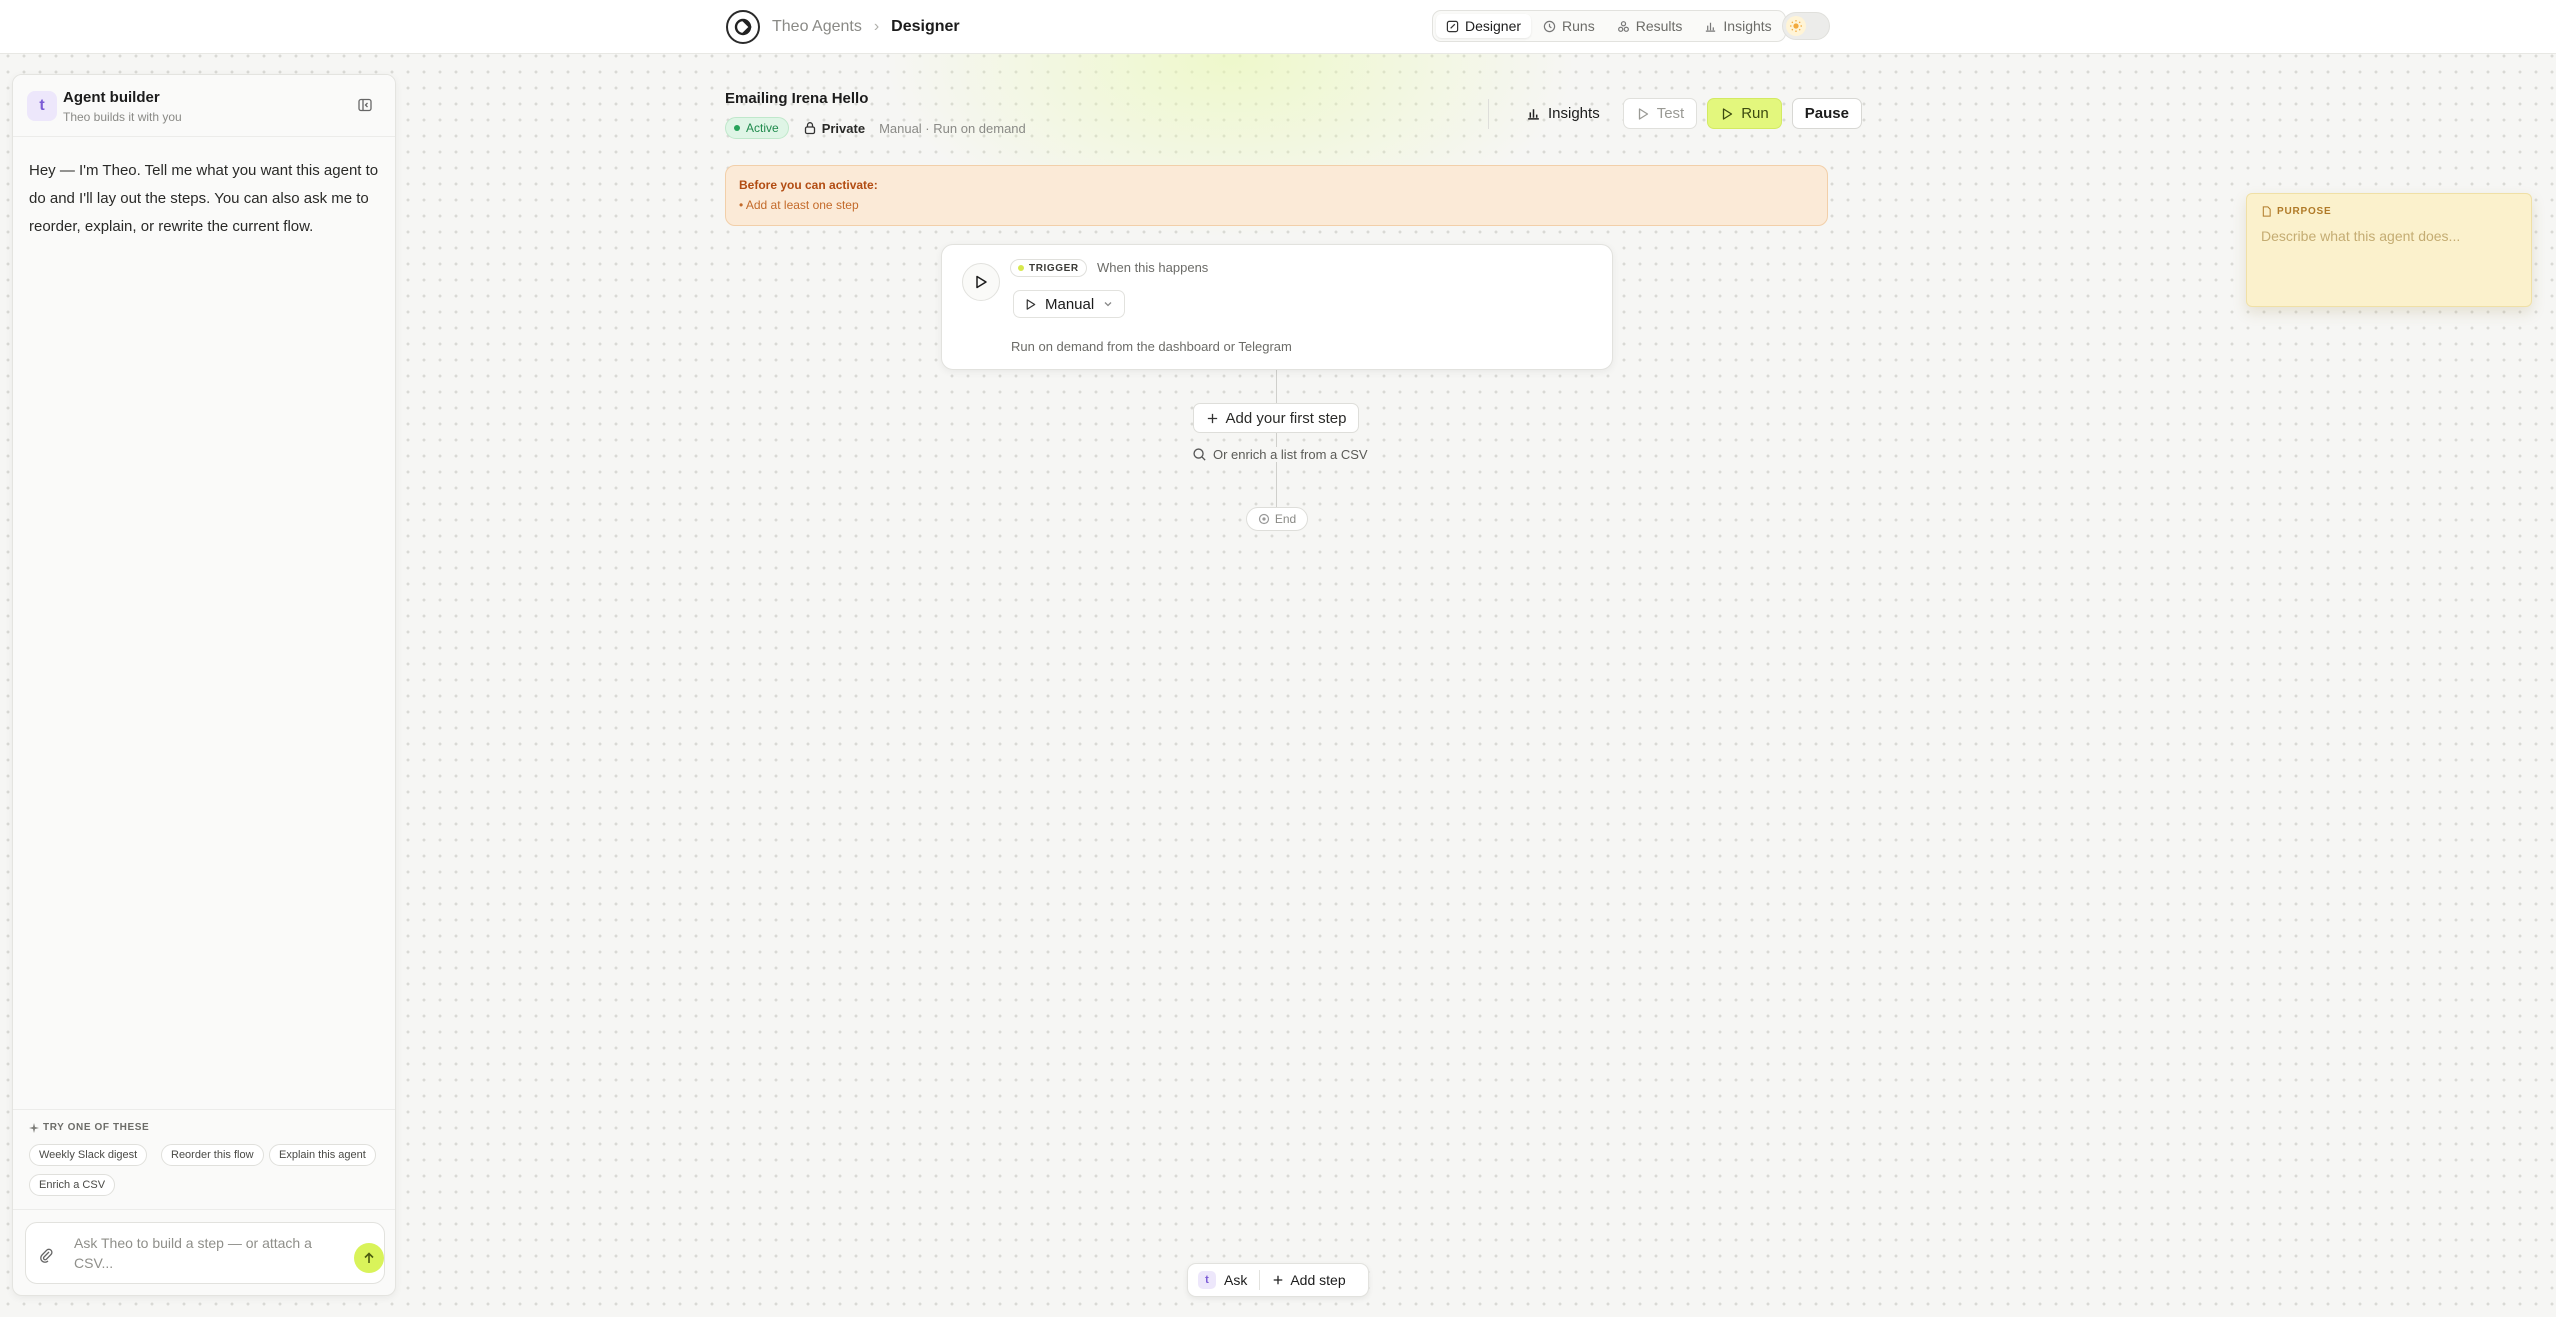 Image resolution: width=2556 pixels, height=1317 pixels. I want to click on collapse-panel-icon, so click(367, 107).